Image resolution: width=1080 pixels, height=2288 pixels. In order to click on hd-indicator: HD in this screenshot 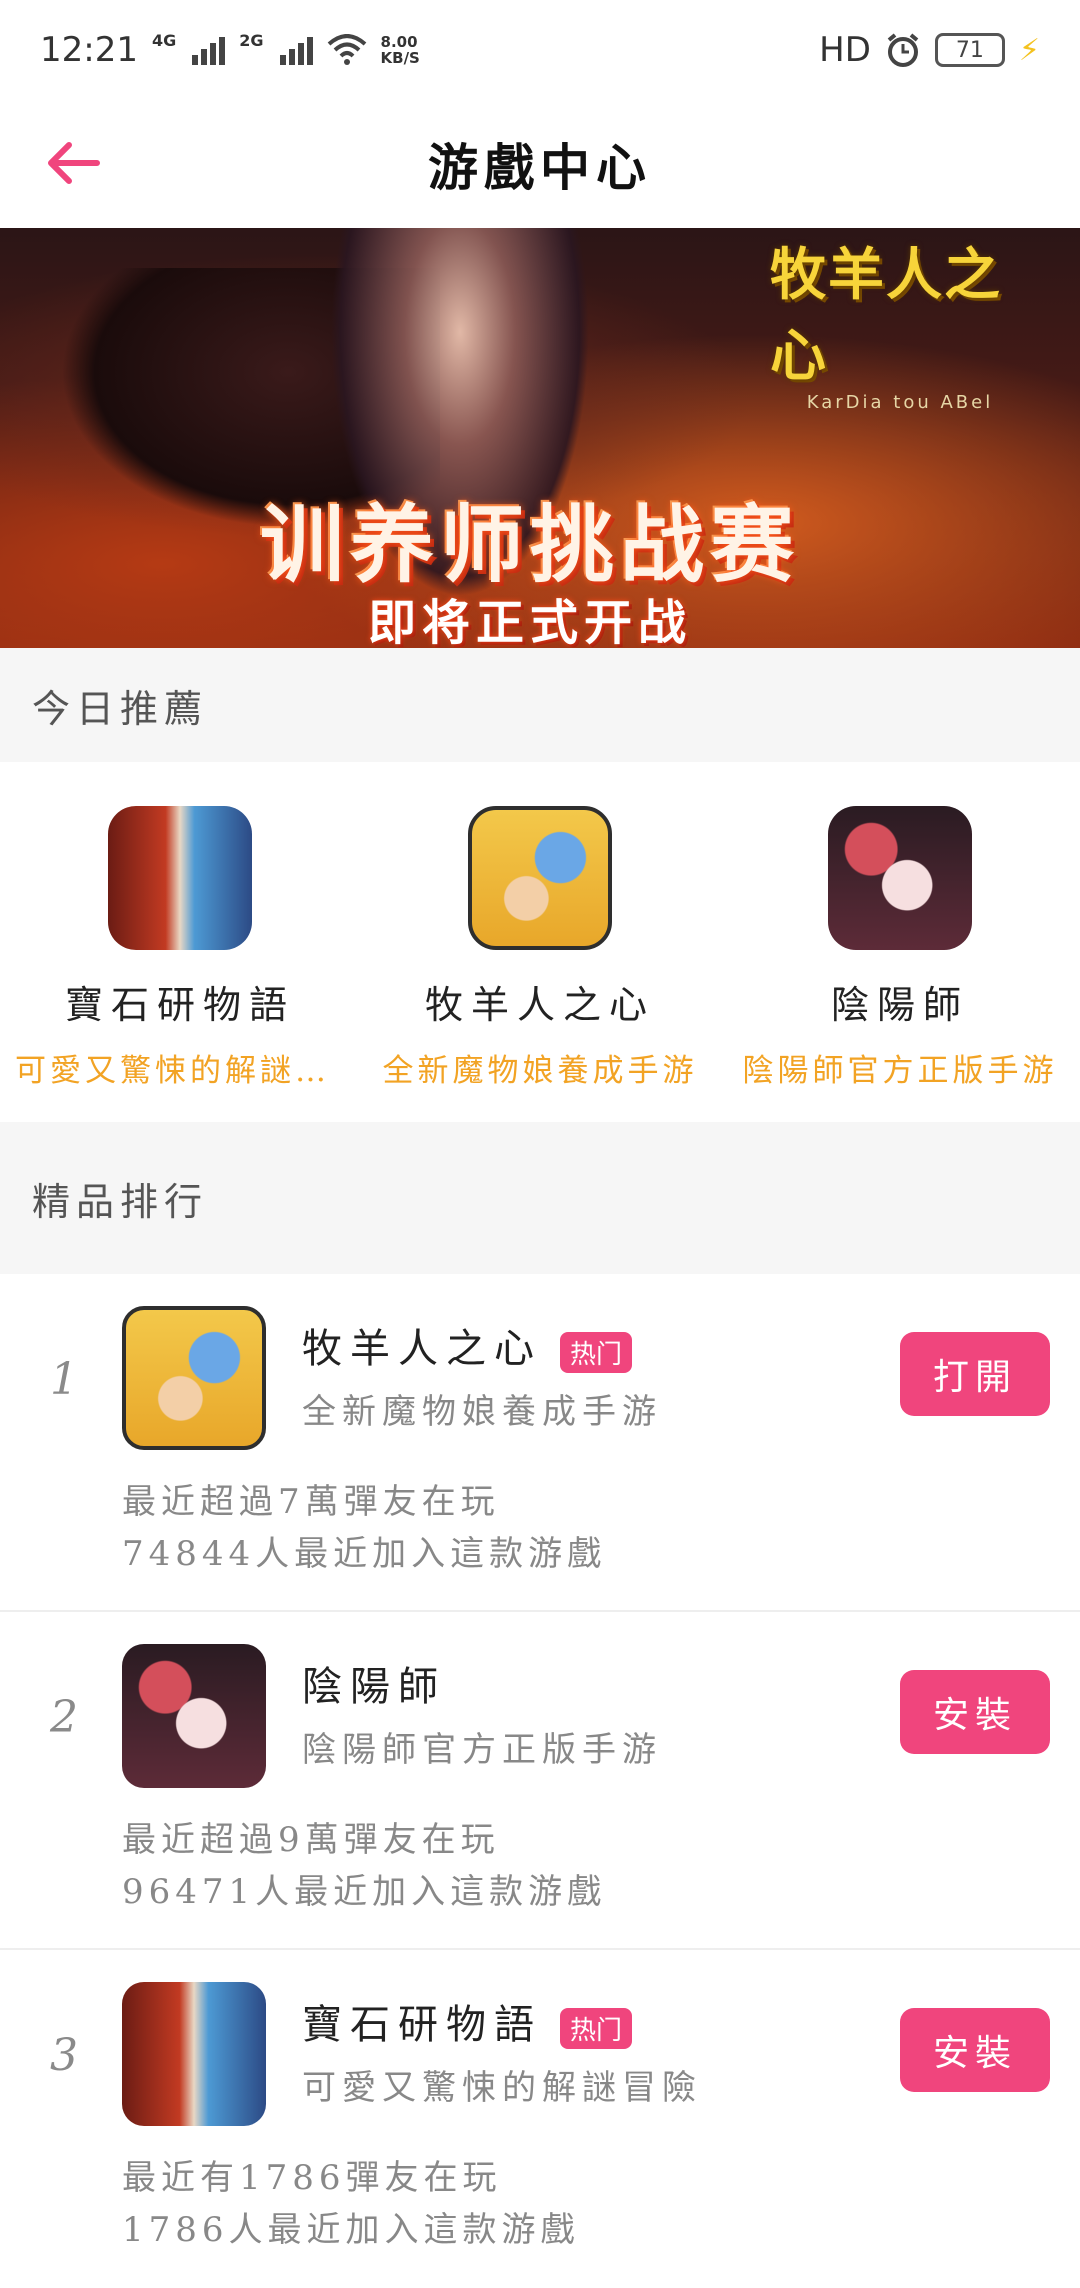, I will do `click(845, 50)`.